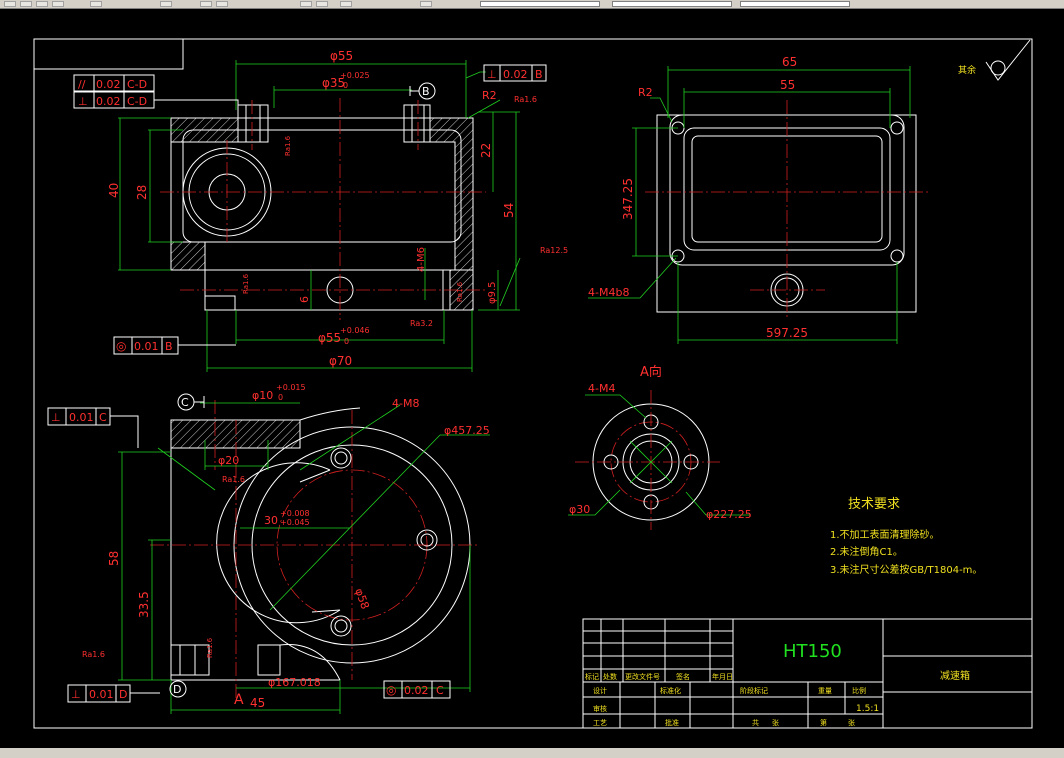 This screenshot has width=1064, height=758. Describe the element at coordinates (628, 199) in the screenshot. I see `dim-h347-25: 347.25` at that location.